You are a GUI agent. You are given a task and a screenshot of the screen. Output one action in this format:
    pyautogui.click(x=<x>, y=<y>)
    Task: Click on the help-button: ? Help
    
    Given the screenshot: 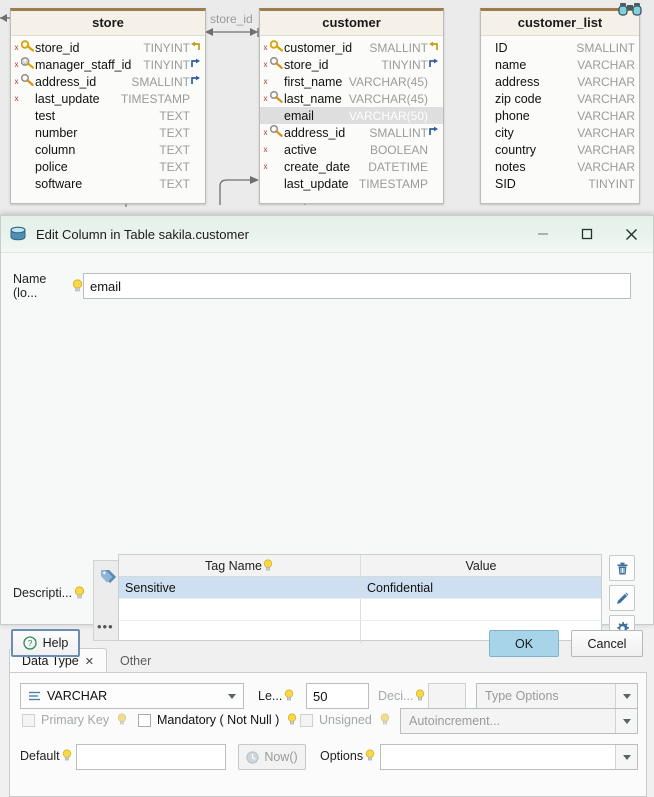 What is the action you would take?
    pyautogui.click(x=45, y=643)
    